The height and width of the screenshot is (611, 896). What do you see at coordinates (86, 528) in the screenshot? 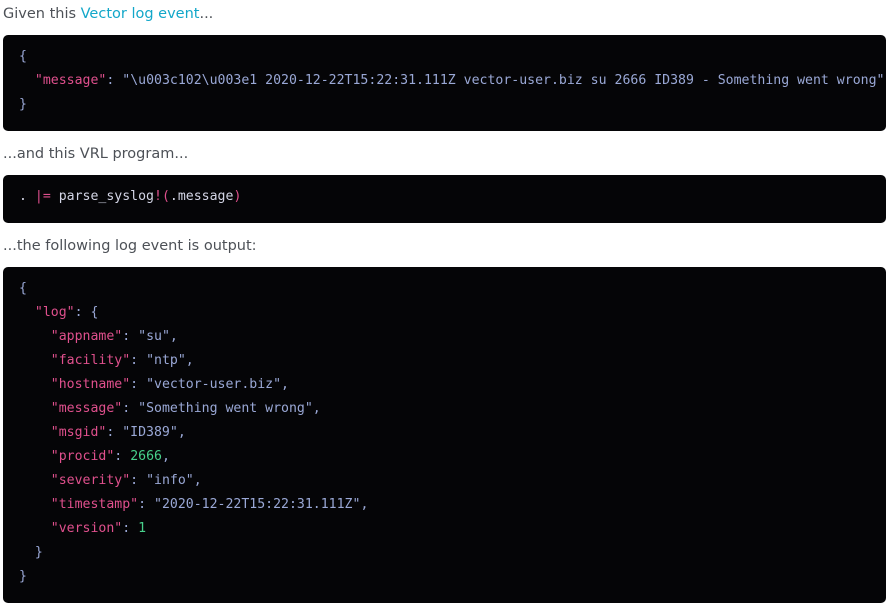
I see `json-field-key: "version"` at bounding box center [86, 528].